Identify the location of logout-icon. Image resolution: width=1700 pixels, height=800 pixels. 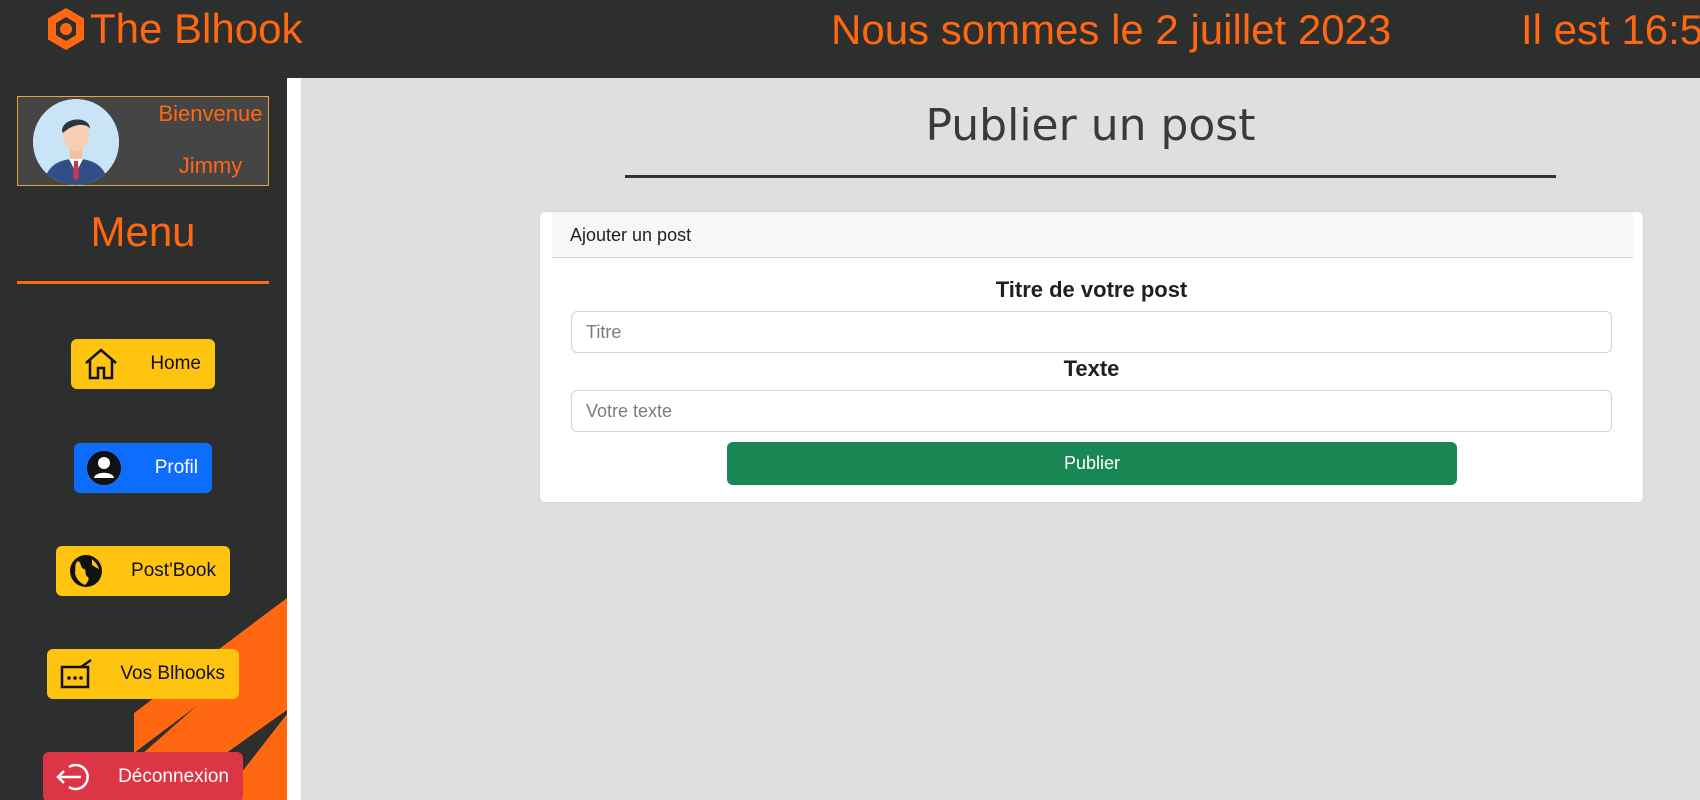
(72, 777).